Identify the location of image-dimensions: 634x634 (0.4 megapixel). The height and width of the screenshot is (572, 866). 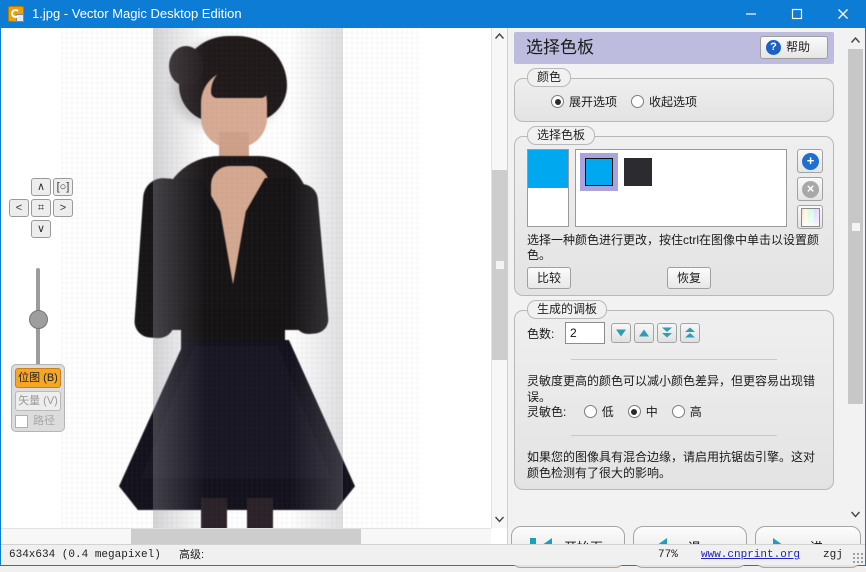
(85, 555).